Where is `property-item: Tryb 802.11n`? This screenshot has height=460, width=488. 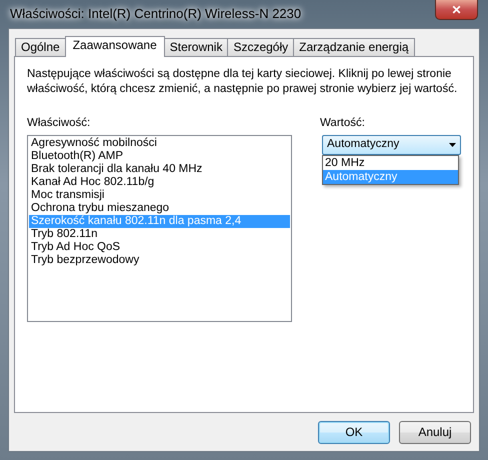 property-item: Tryb 802.11n is located at coordinates (159, 234).